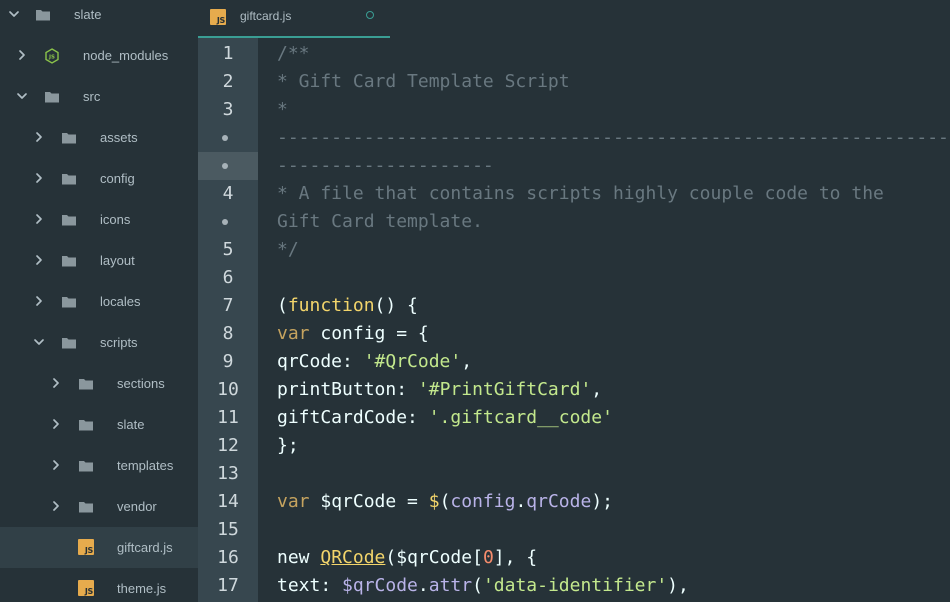 This screenshot has height=602, width=950. I want to click on code-line: };, so click(288, 446).